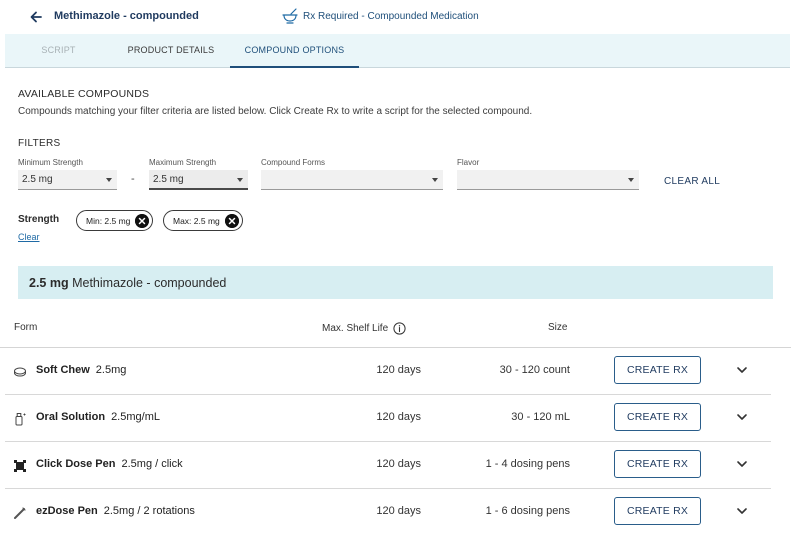 The height and width of the screenshot is (533, 791). Describe the element at coordinates (548, 180) in the screenshot. I see `flavor-select` at that location.